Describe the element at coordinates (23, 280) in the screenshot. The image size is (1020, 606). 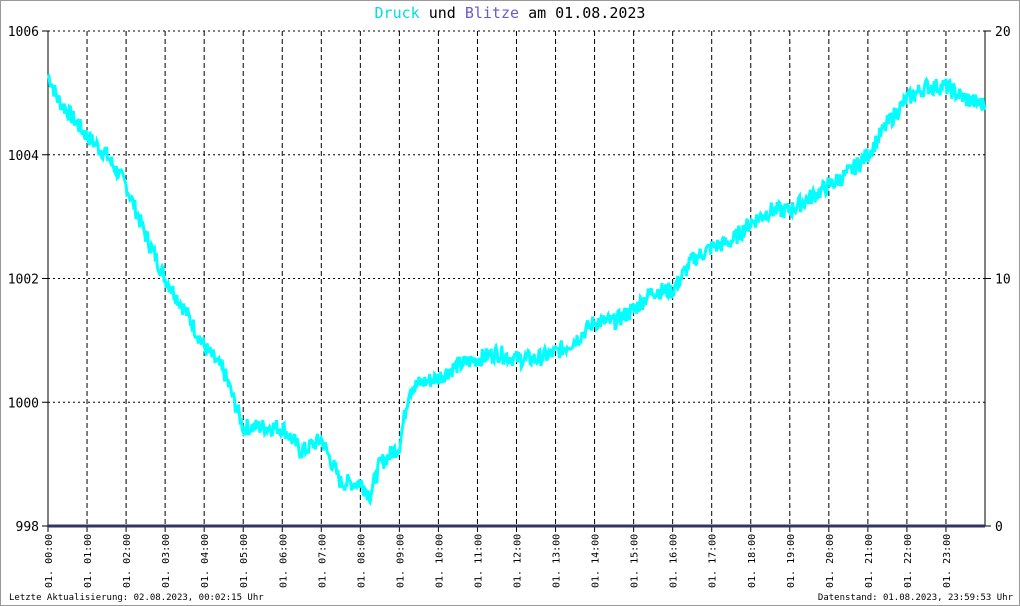
I see `y-tick-label: 1002` at that location.